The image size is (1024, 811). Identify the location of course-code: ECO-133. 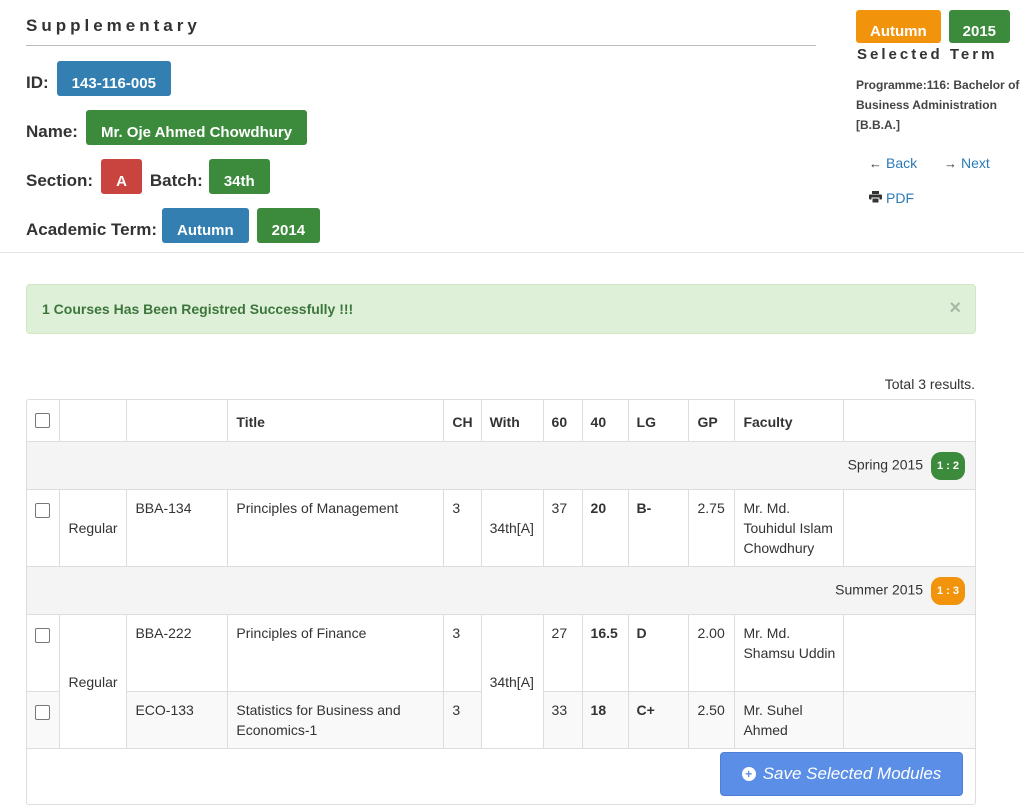
(177, 720).